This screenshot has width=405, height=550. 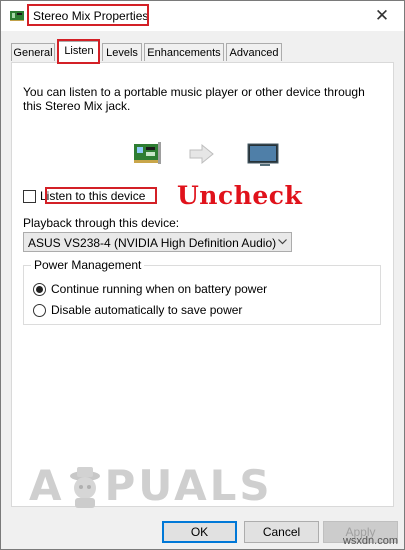 I want to click on close-icon: ✕, so click(x=382, y=16).